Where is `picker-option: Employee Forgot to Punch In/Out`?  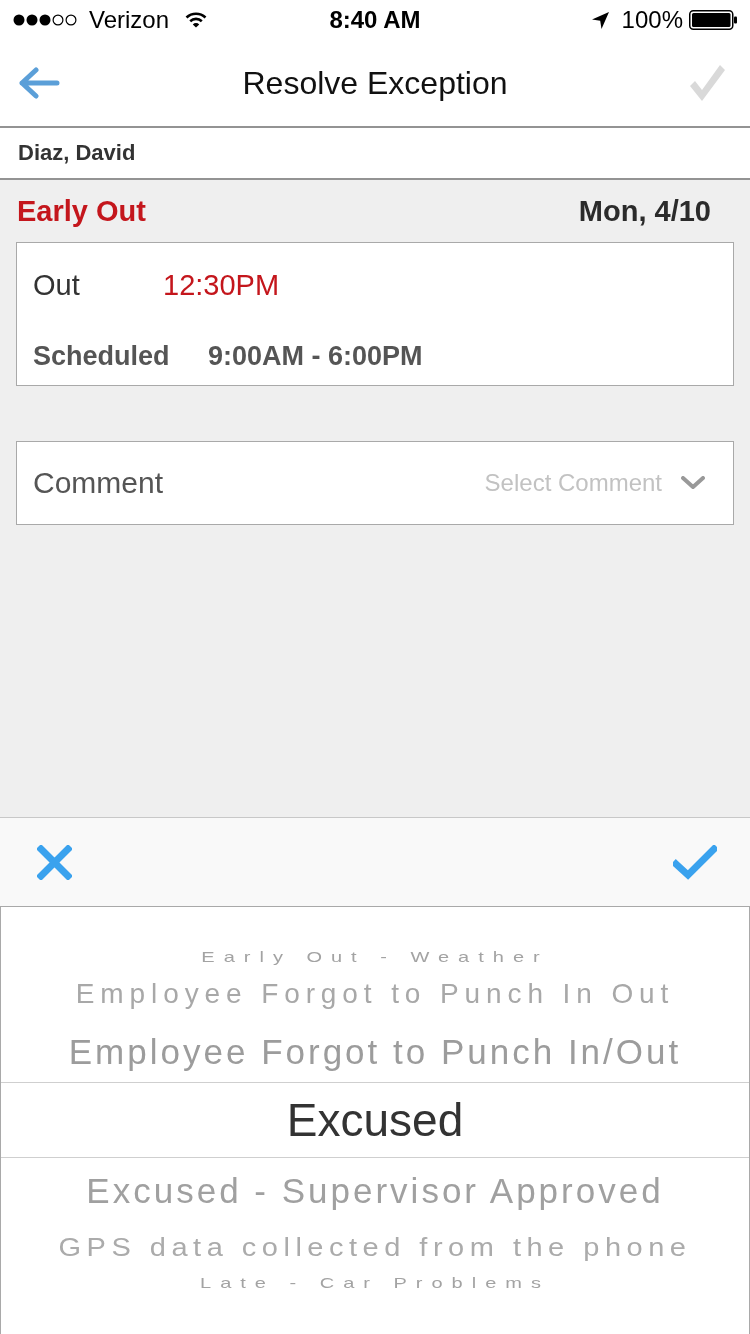
picker-option: Employee Forgot to Punch In/Out is located at coordinates (375, 1051).